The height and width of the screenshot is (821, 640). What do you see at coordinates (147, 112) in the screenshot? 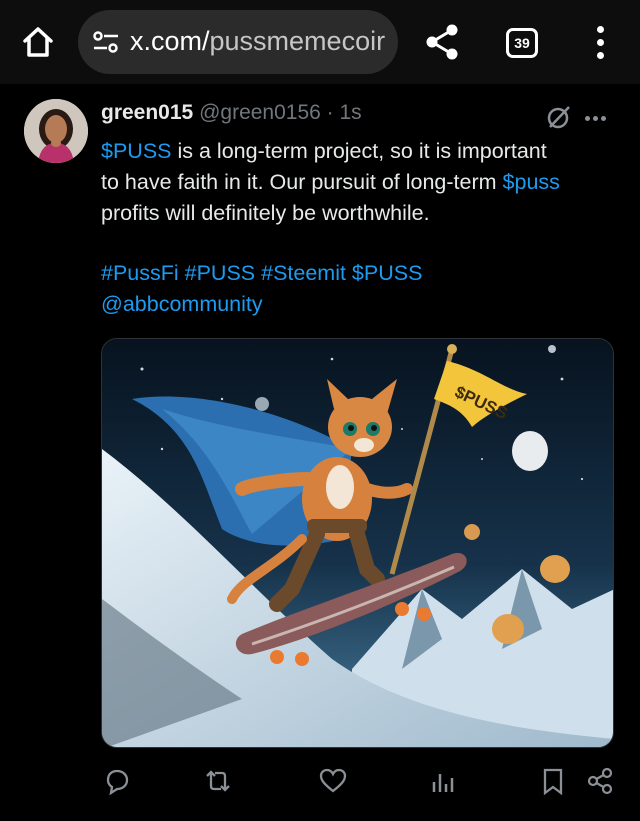
I see `display-name: green015` at bounding box center [147, 112].